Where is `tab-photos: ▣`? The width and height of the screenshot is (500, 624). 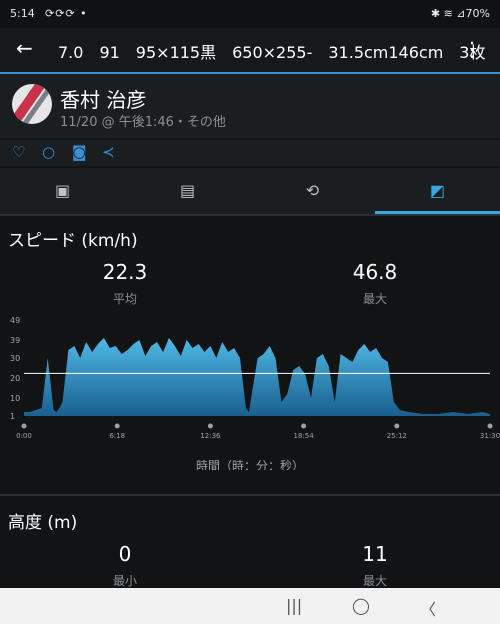
tab-photos: ▣ is located at coordinates (62, 191).